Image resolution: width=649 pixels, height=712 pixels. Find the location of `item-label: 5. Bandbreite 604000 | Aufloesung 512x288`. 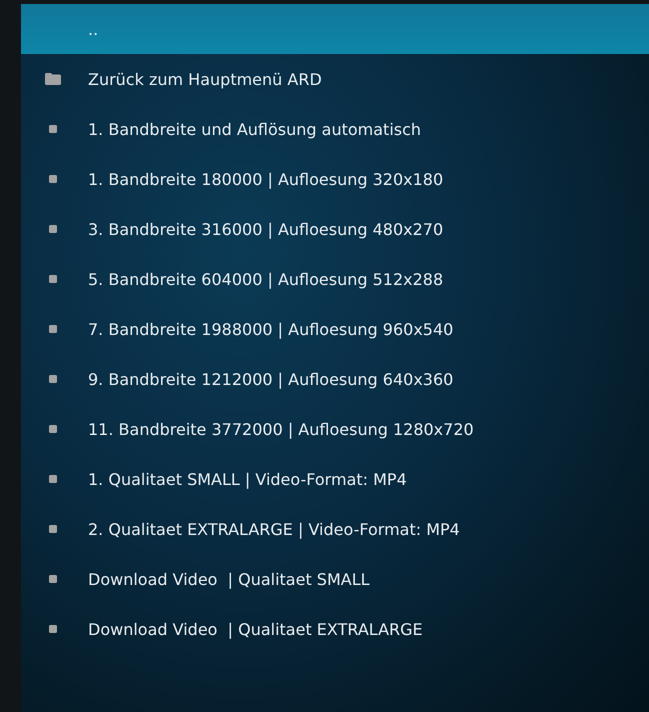

item-label: 5. Bandbreite 604000 | Aufloesung 512x288 is located at coordinates (266, 279).